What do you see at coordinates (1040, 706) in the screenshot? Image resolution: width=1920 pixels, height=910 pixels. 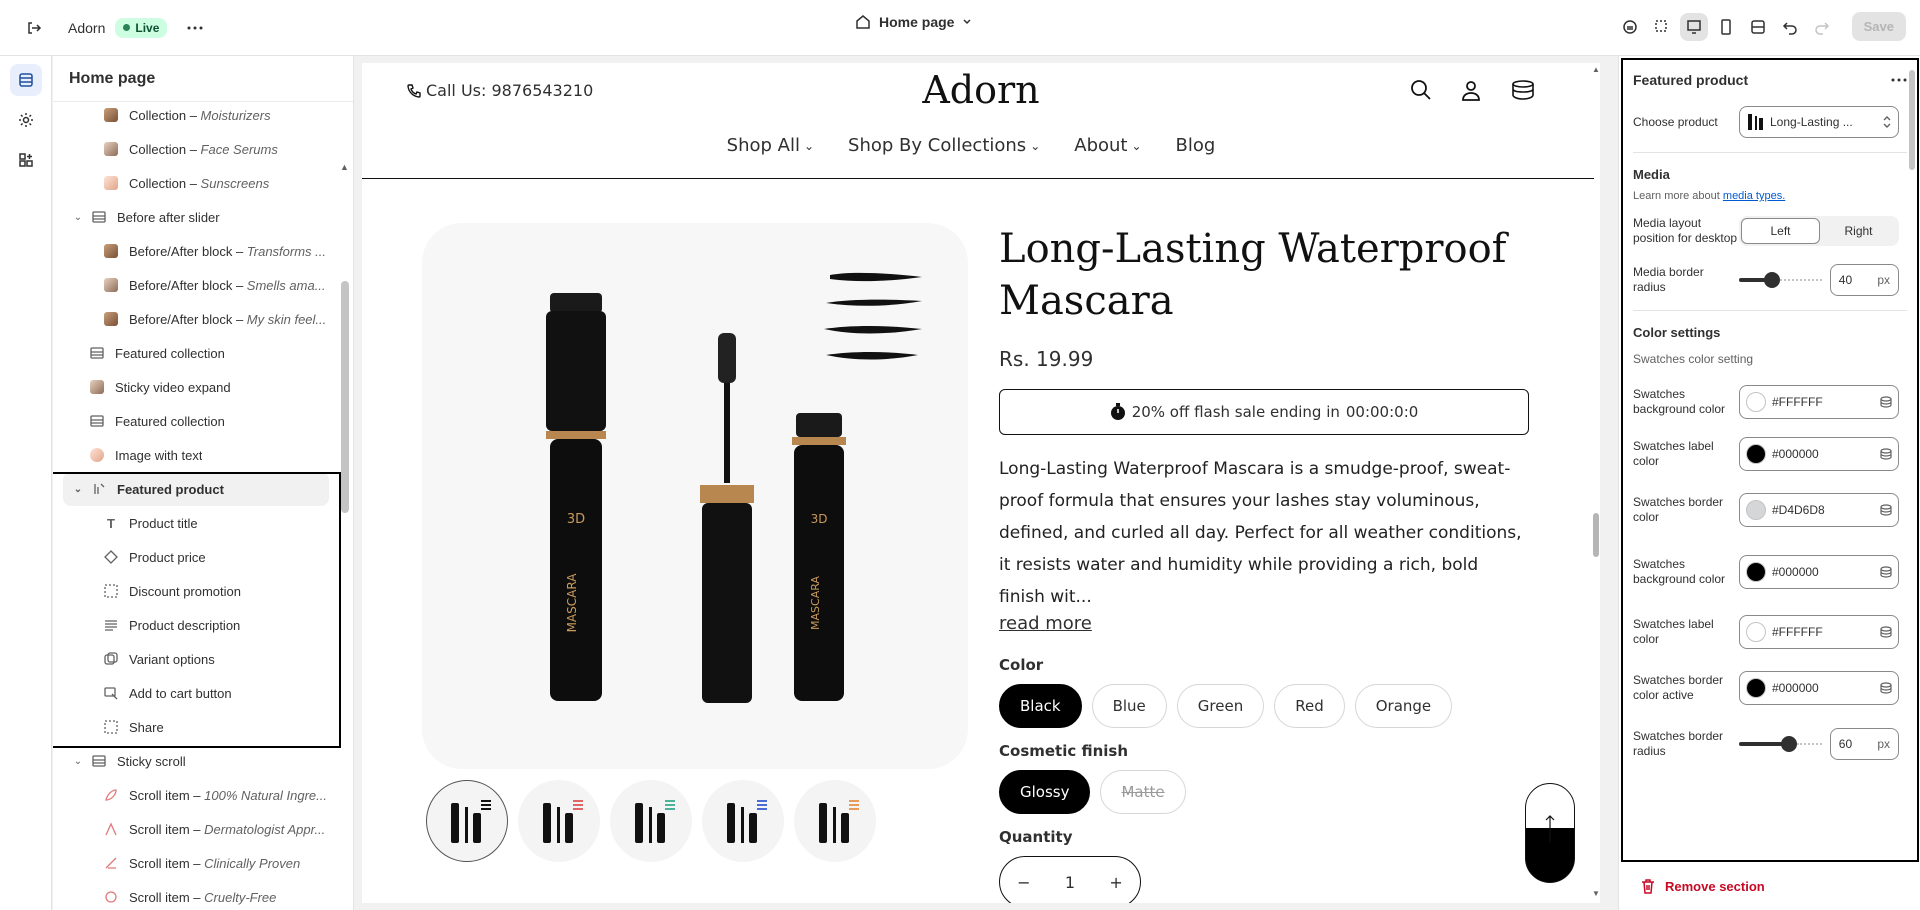 I see `color-option-black: Black` at bounding box center [1040, 706].